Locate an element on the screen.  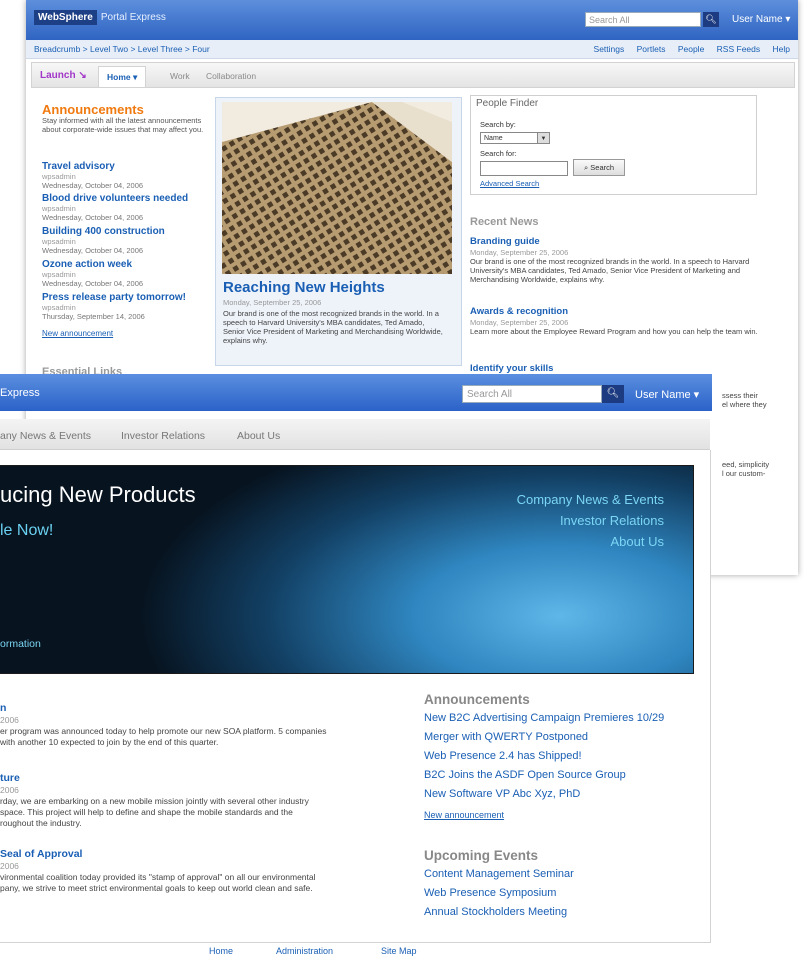
announcement-link: Merger with QWERTY Postponed is located at coordinates (506, 737).